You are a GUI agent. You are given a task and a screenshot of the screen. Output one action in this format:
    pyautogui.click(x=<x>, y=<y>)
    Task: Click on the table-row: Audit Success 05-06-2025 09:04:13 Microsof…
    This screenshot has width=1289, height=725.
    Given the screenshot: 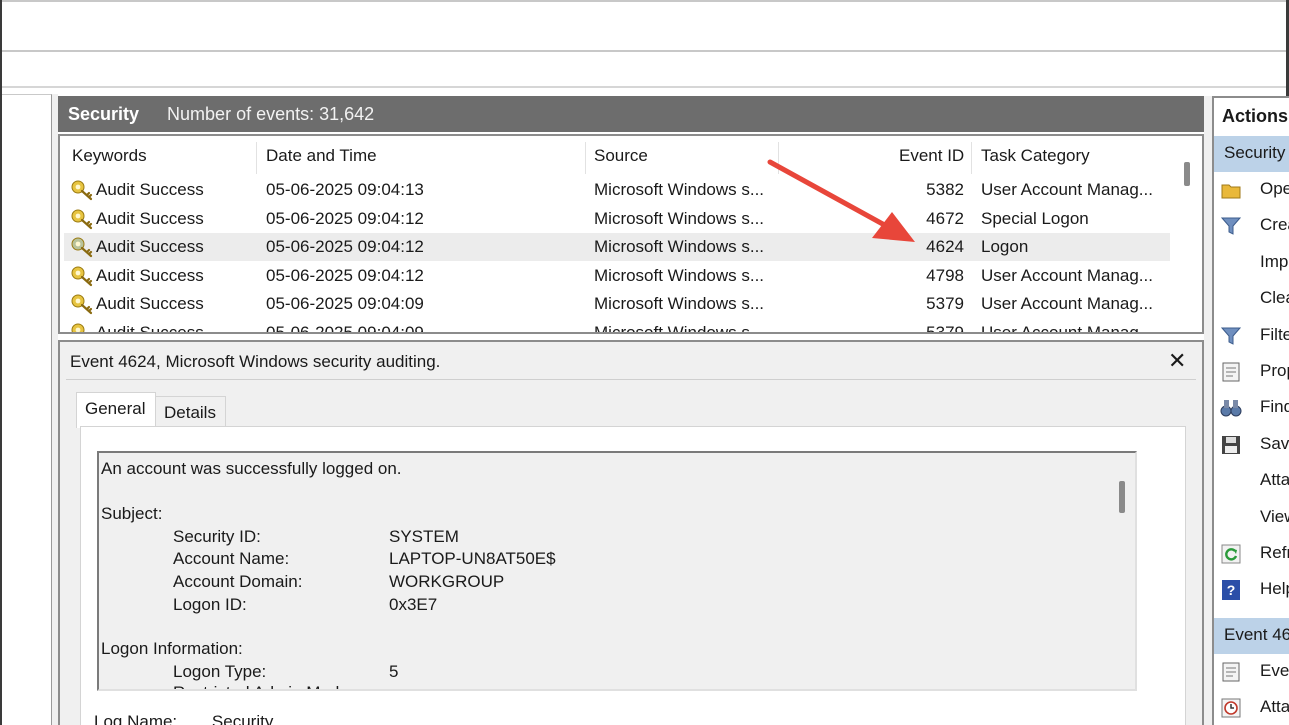 What is the action you would take?
    pyautogui.click(x=617, y=190)
    